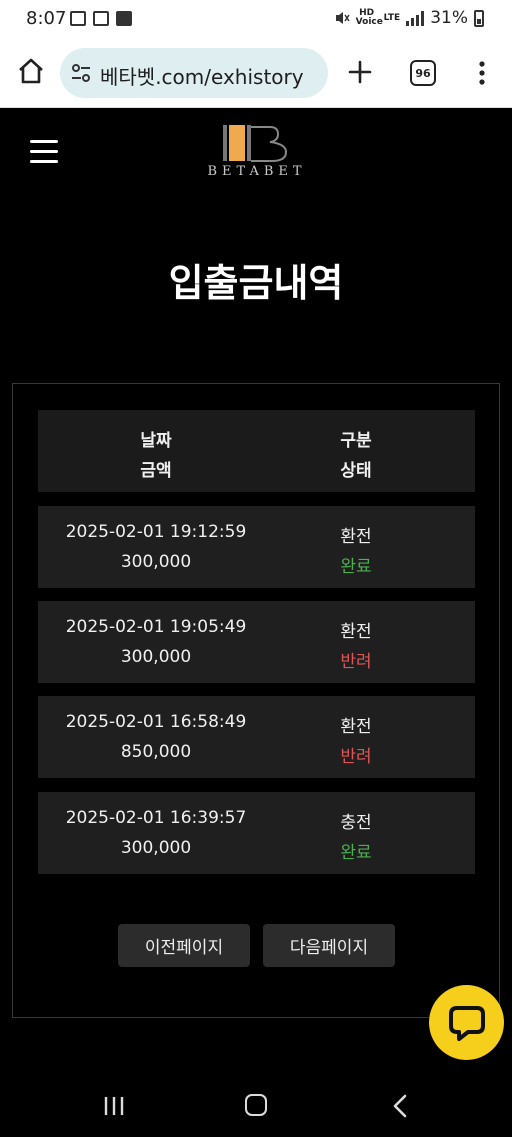  Describe the element at coordinates (256, 642) in the screenshot. I see `table-row: 2025-02-01 19:05:49 300,000 환전 반려` at that location.